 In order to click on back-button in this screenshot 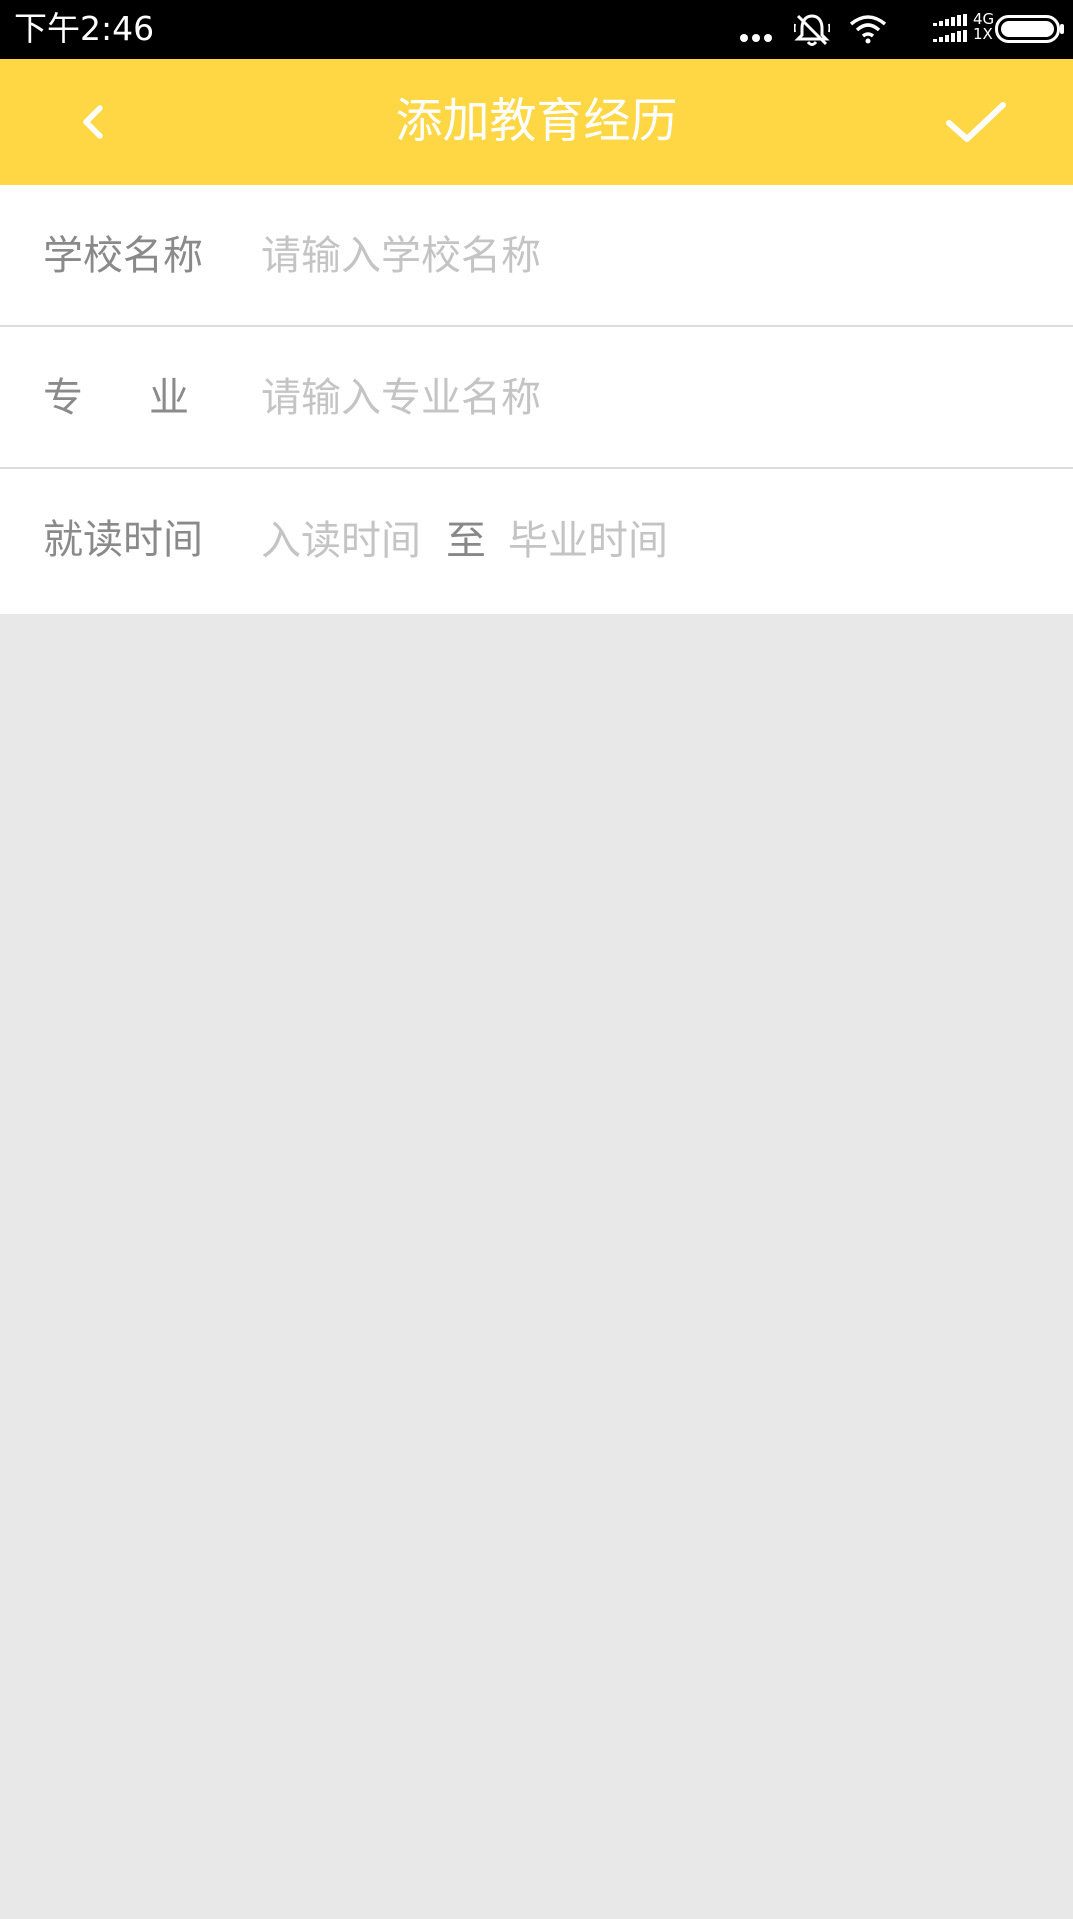, I will do `click(100, 122)`.